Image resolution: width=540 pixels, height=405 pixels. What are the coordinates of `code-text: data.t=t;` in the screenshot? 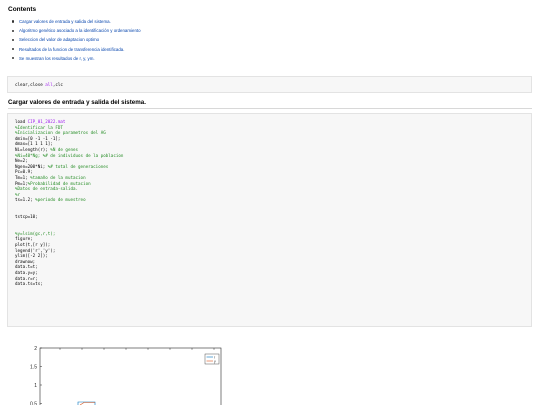 It's located at (26, 267).